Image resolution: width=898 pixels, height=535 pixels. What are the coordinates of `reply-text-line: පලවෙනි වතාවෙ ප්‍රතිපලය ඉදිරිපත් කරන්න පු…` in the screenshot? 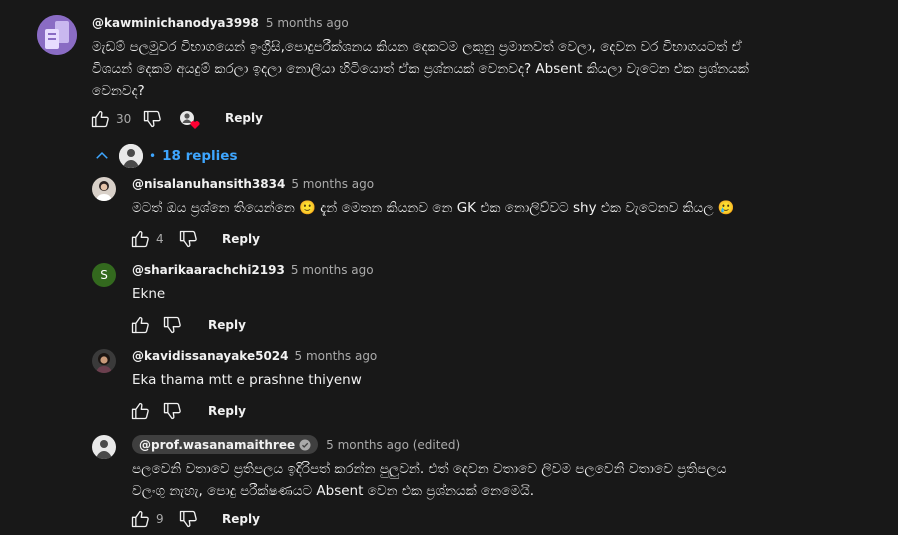 It's located at (429, 469).